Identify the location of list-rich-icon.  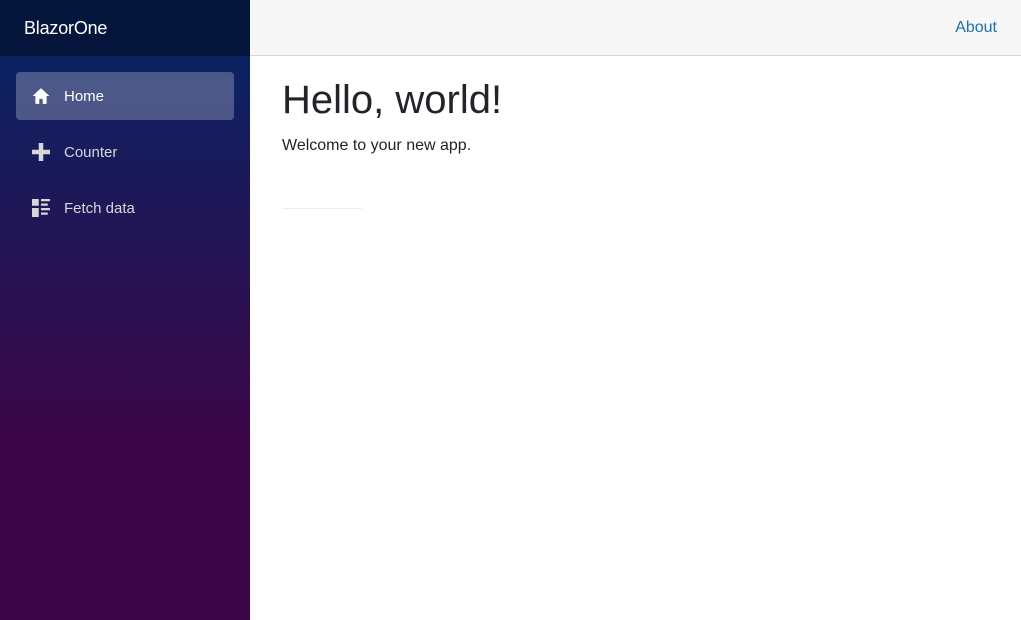
(41, 208).